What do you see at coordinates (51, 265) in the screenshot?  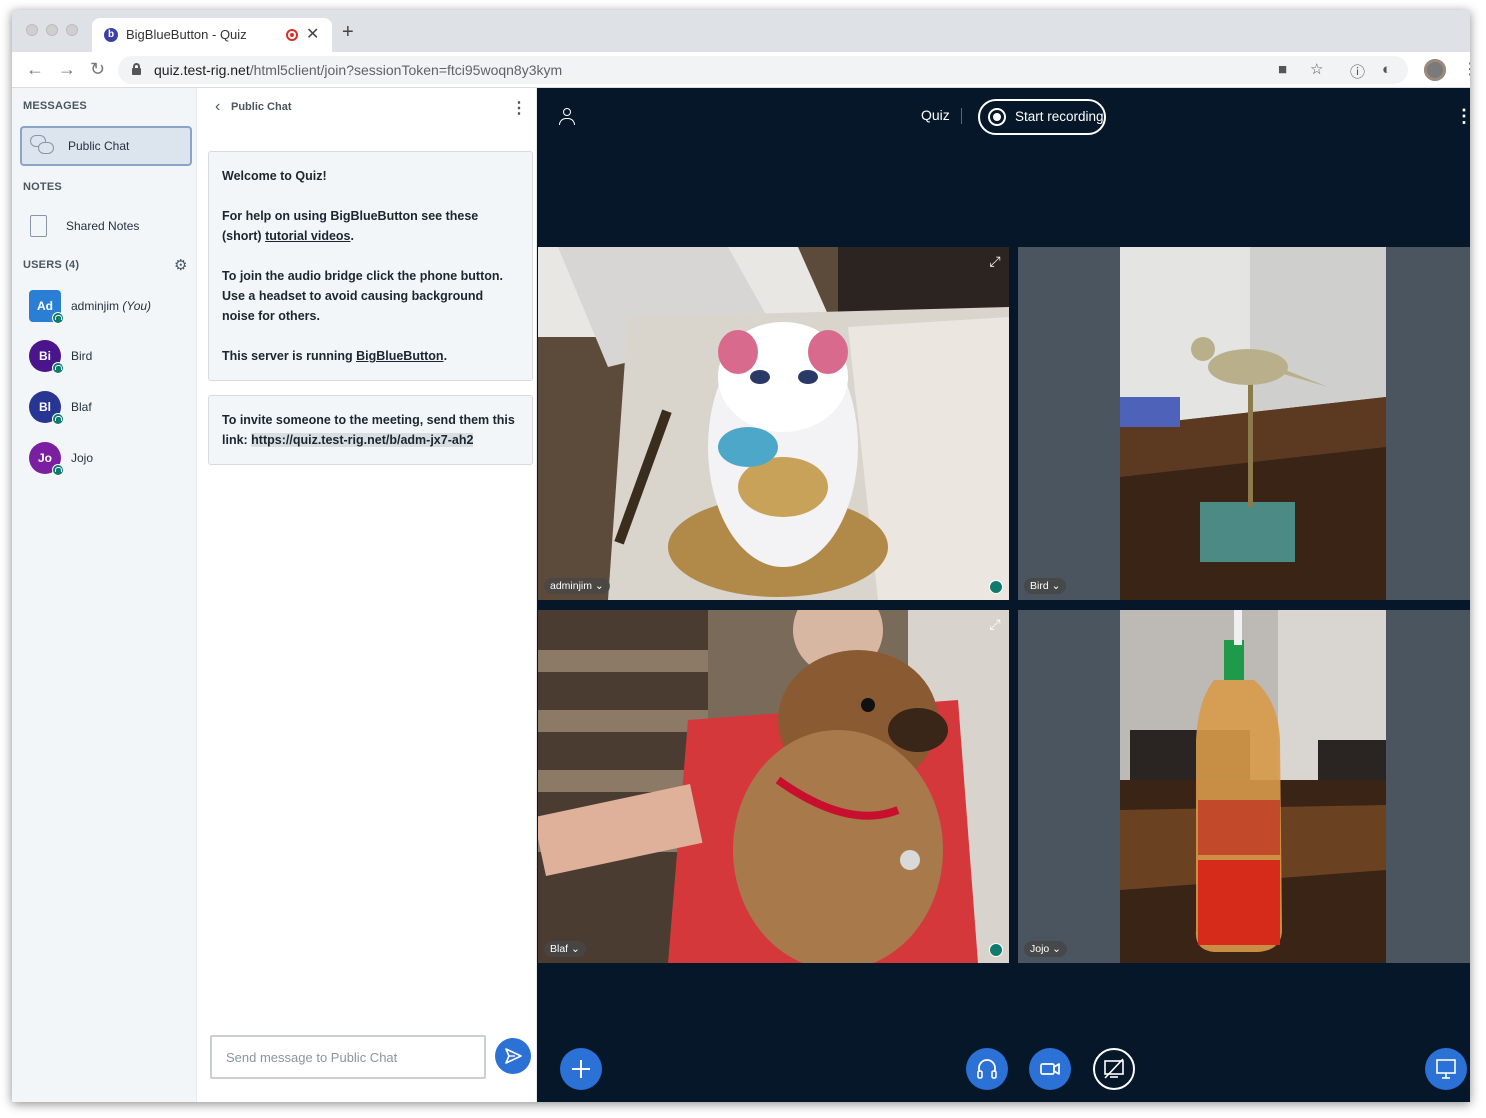 I see `users-heading: USERS (4)` at bounding box center [51, 265].